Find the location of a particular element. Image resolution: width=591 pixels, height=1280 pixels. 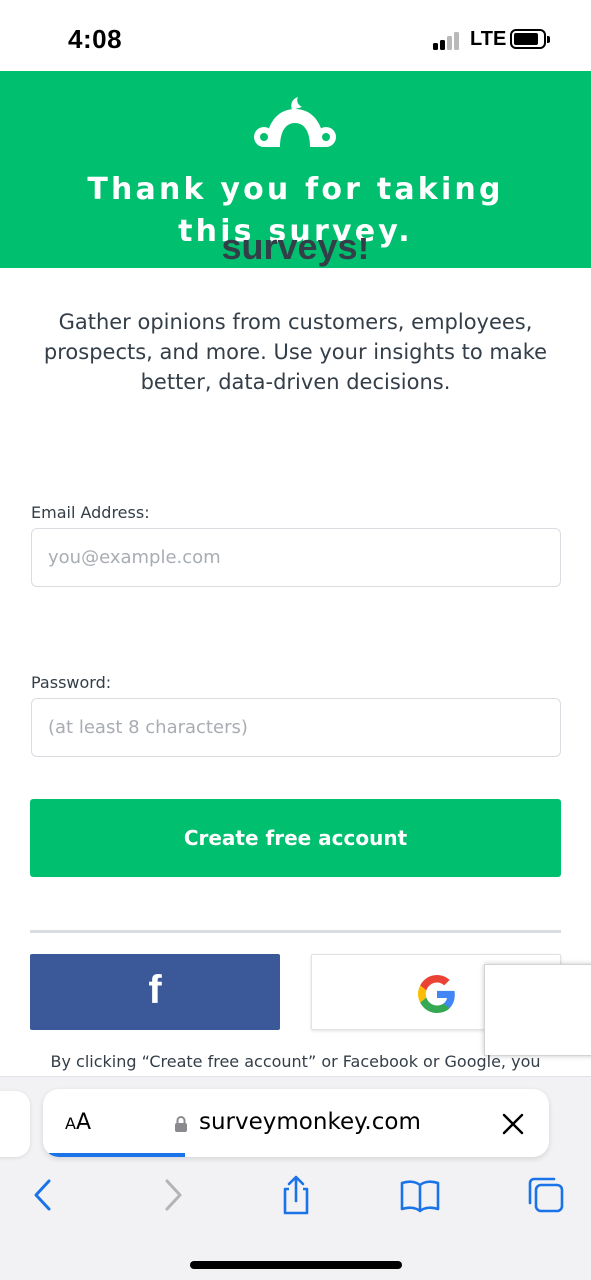

lock-icon is located at coordinates (181, 1124).